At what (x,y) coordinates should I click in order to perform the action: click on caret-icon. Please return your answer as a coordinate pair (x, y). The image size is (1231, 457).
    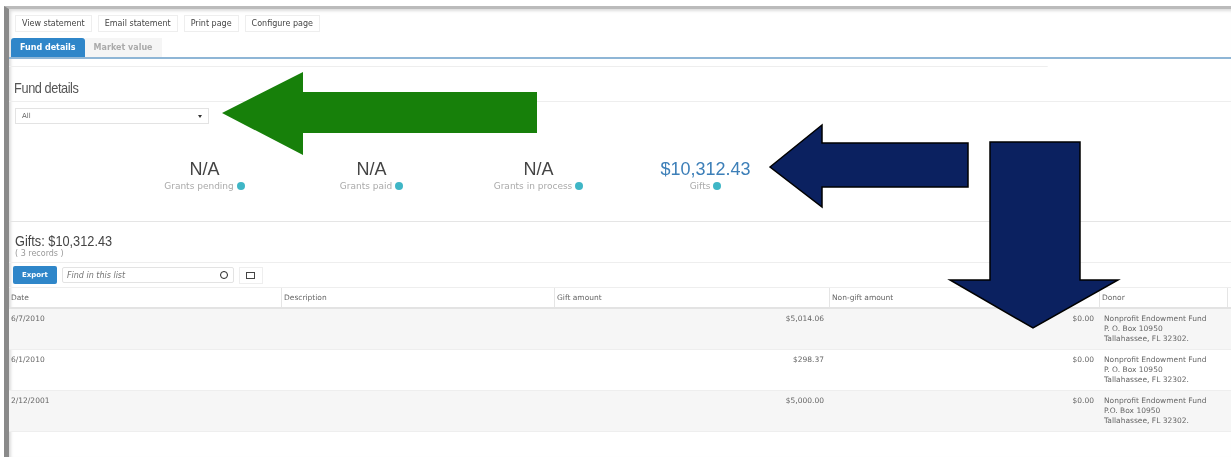
    Looking at the image, I should click on (200, 116).